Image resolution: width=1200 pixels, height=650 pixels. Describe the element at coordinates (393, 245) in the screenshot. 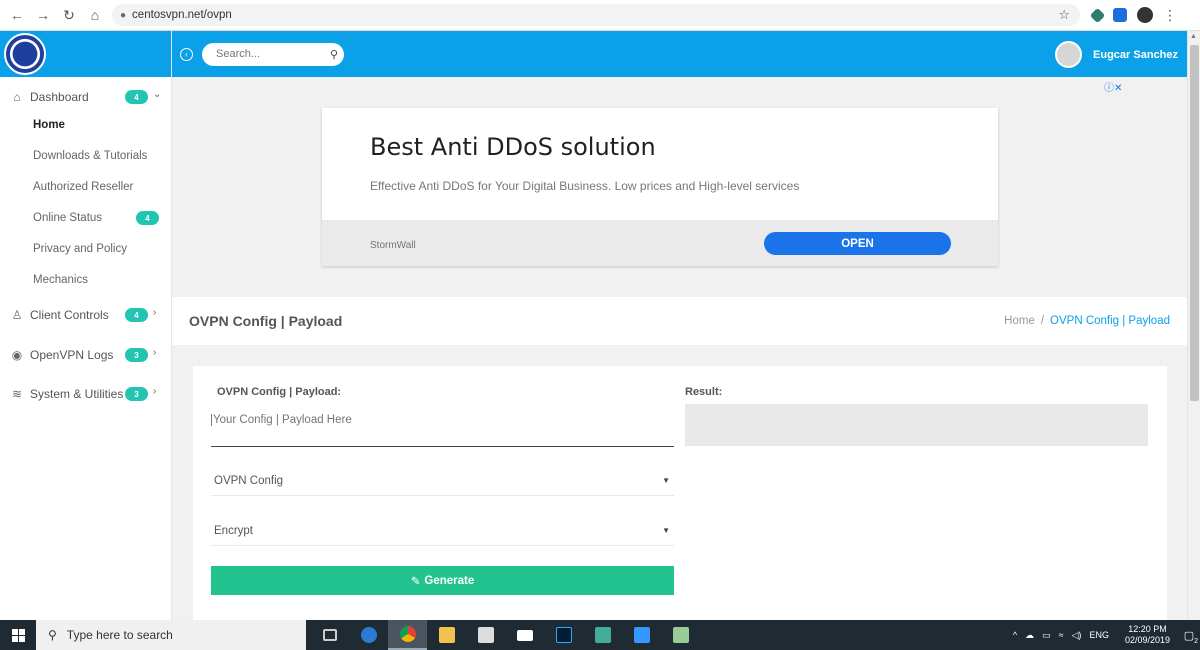

I see `ad-brand: StormWall` at that location.